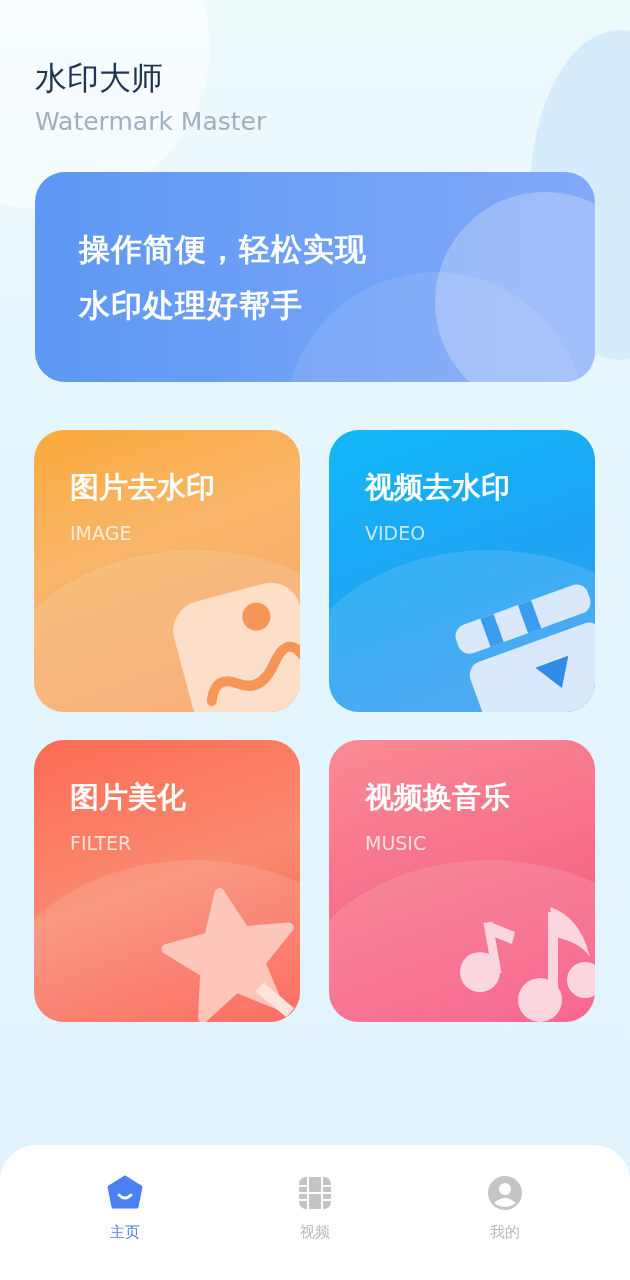 This screenshot has width=630, height=1280. I want to click on feature-card: 视频换音乐 MUSIC, so click(462, 881).